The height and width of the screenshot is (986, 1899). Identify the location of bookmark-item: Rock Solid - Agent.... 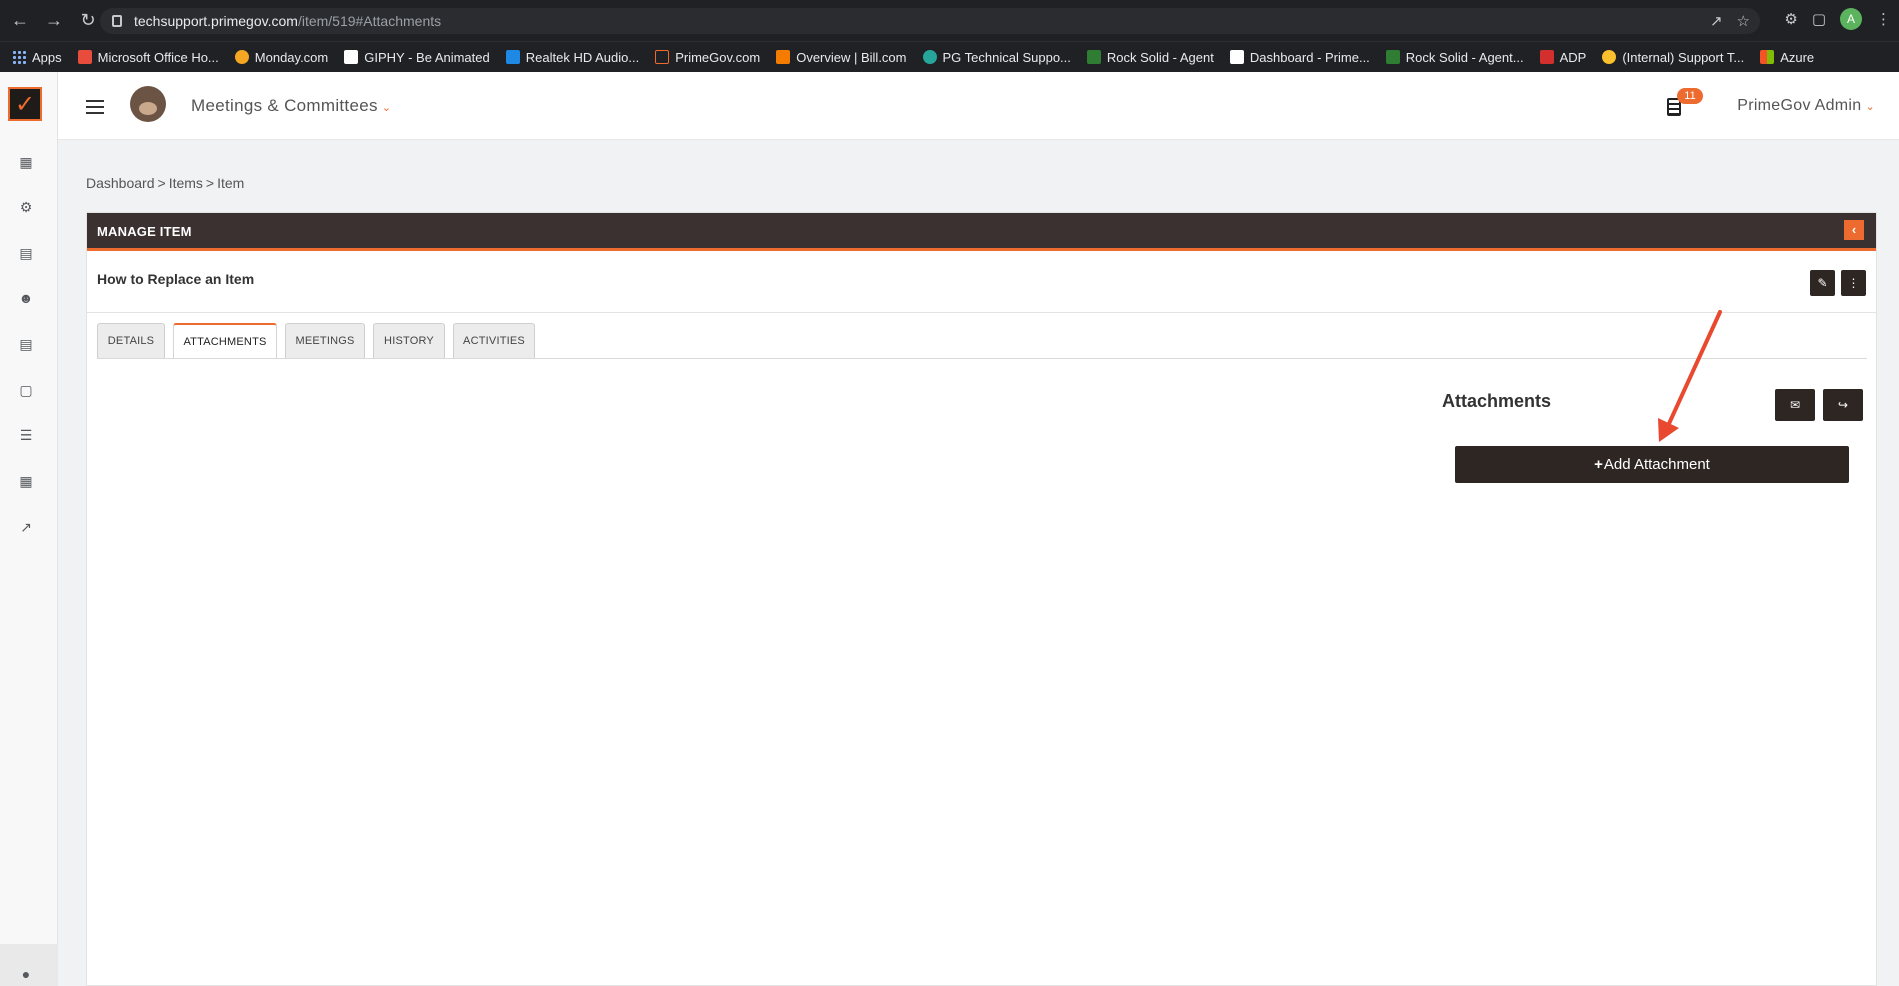
(1457, 57).